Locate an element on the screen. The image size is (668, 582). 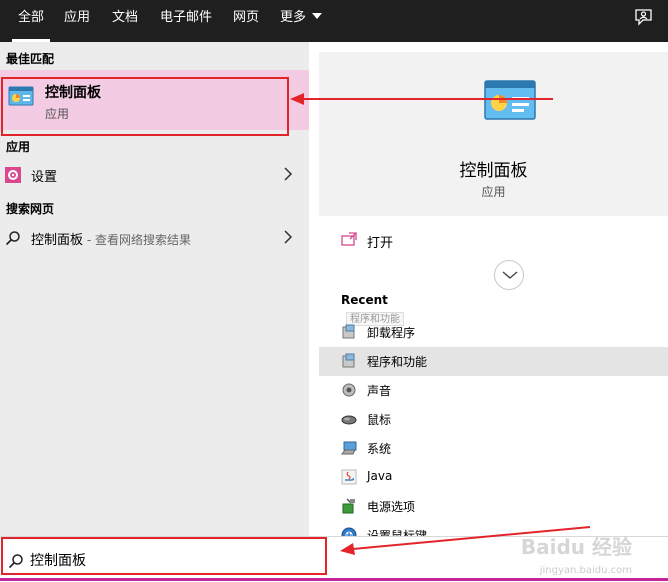
detail-subtitle: 应用 is located at coordinates (493, 192).